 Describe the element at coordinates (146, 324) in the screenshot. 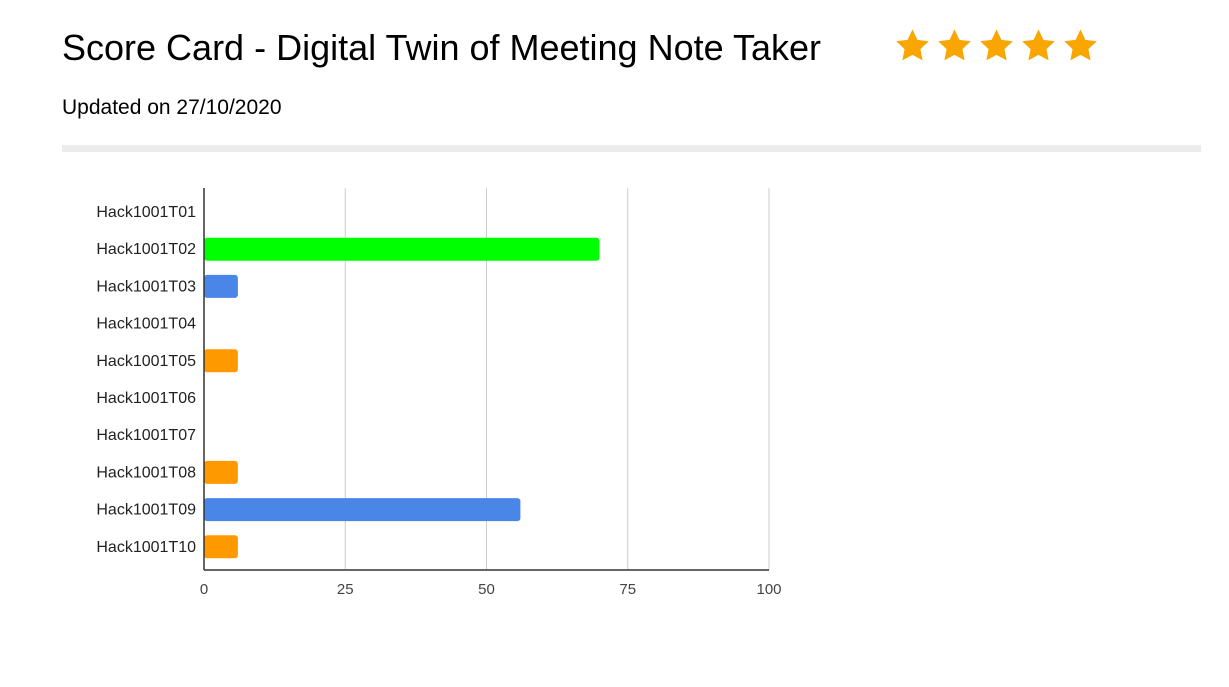

I see `category-label: Hack1001T04` at that location.